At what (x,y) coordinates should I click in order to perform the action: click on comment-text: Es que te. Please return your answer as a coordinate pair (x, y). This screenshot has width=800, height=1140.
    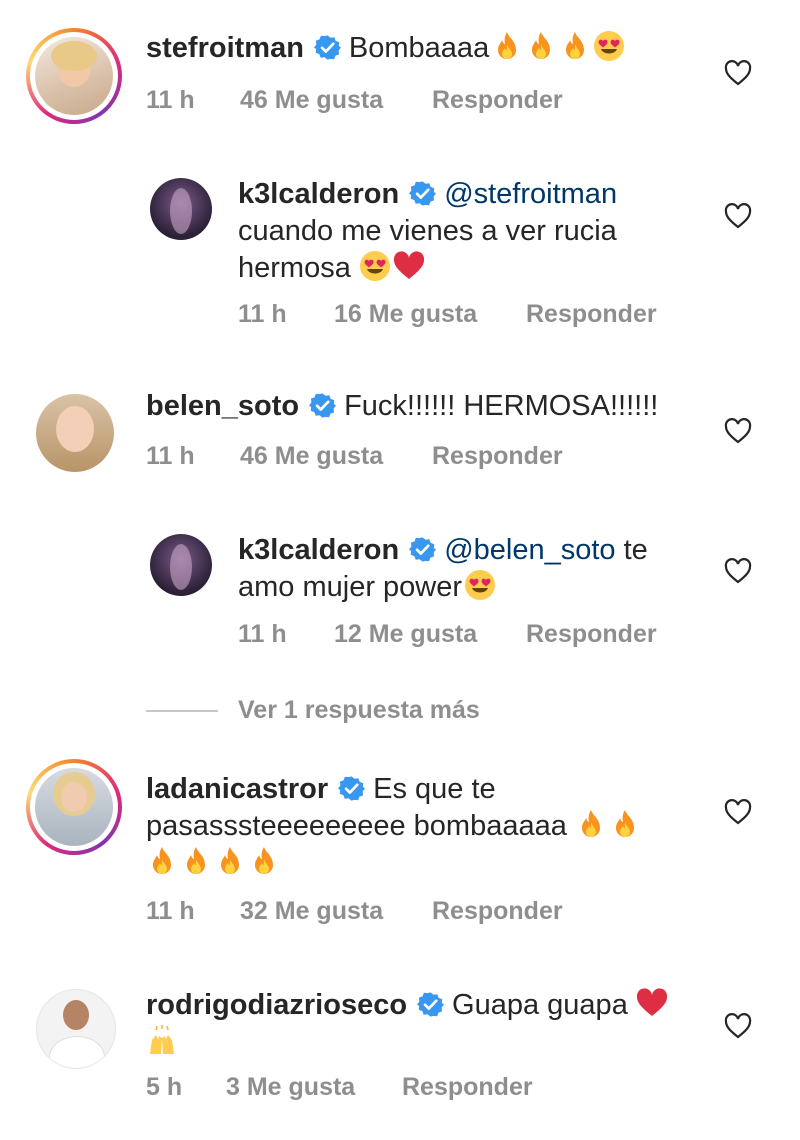
    Looking at the image, I should click on (434, 789).